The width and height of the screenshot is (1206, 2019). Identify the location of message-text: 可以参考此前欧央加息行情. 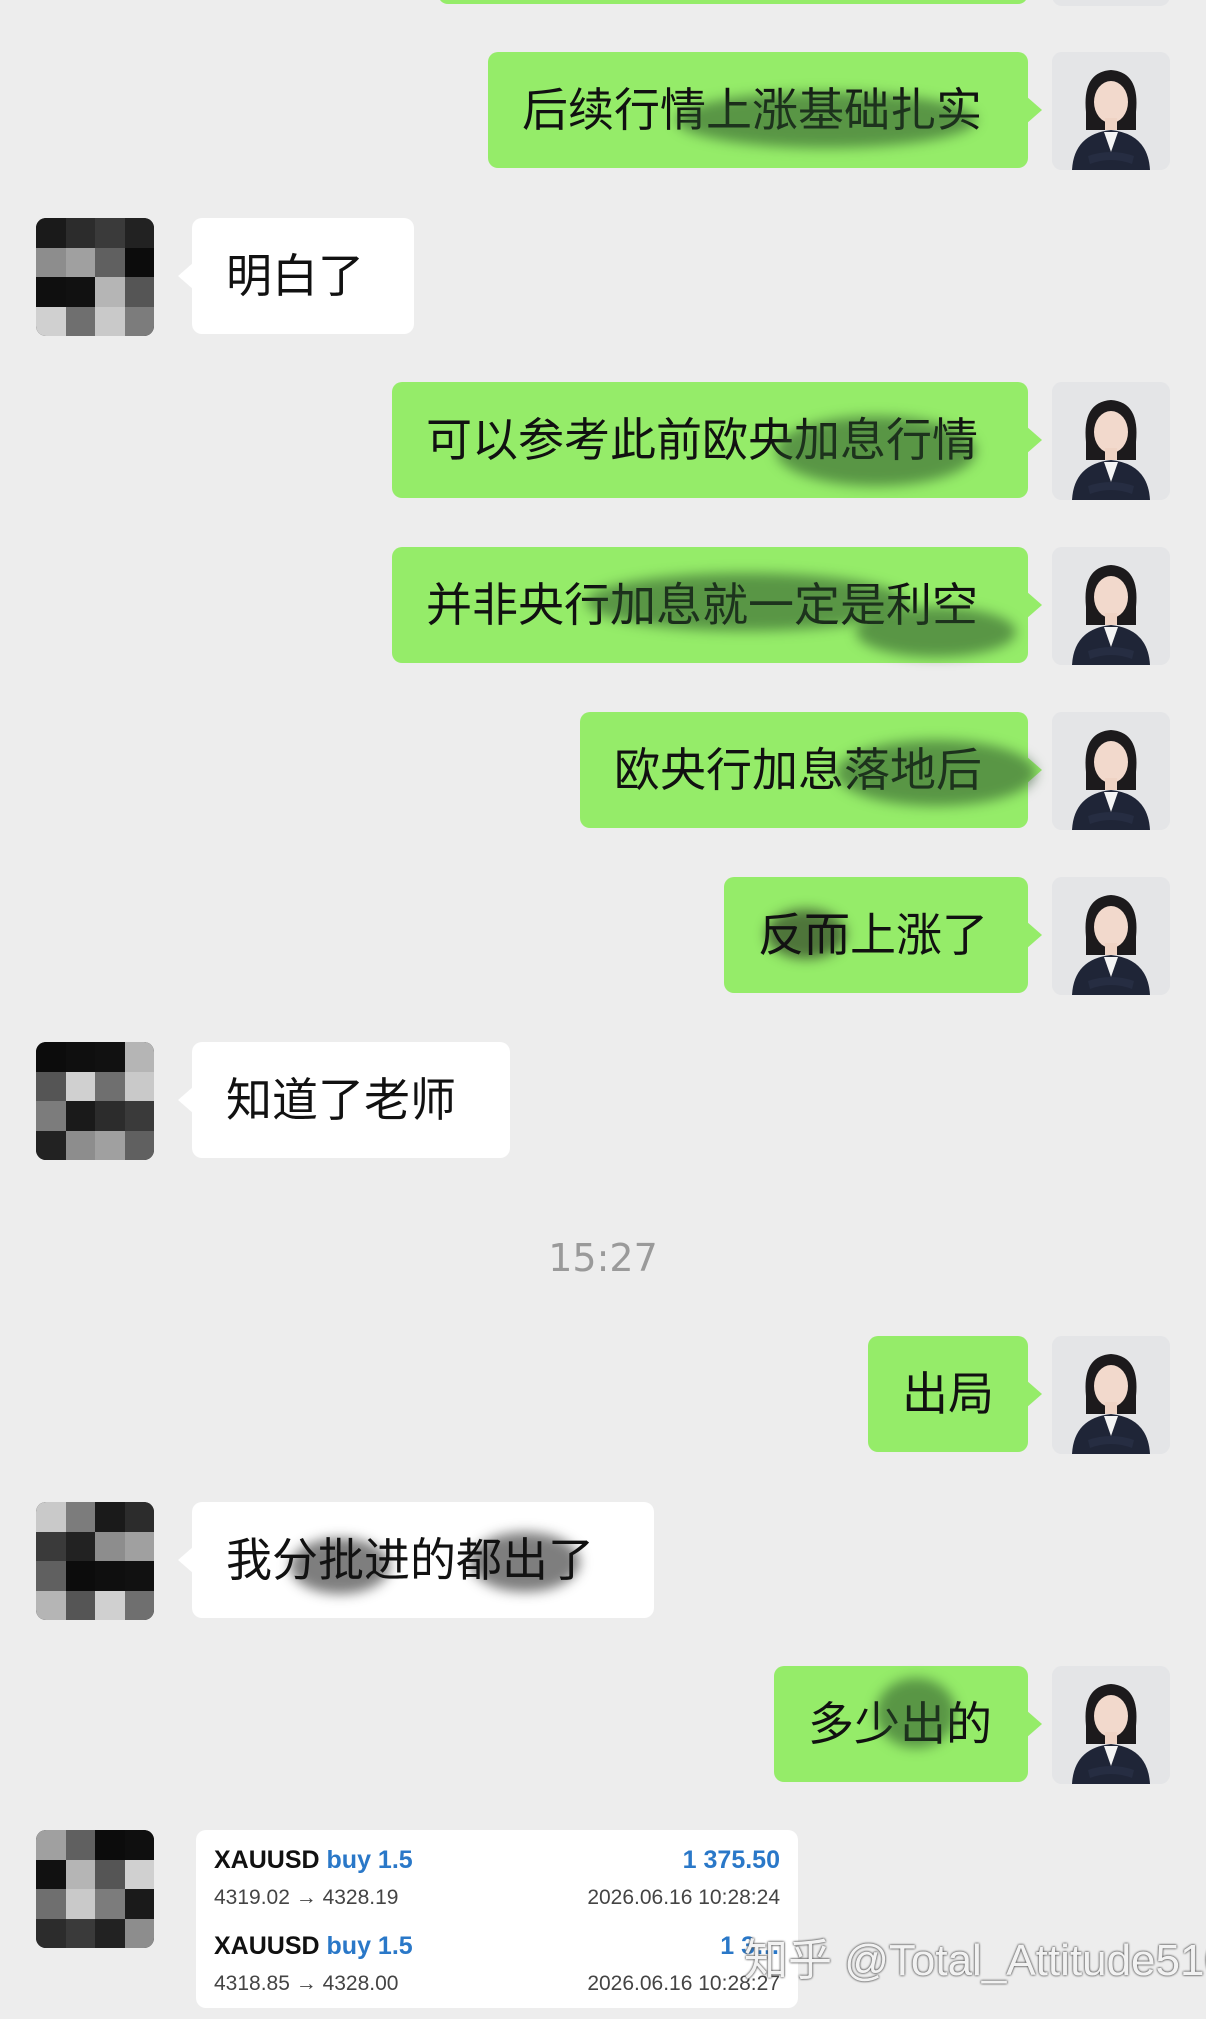
(702, 440).